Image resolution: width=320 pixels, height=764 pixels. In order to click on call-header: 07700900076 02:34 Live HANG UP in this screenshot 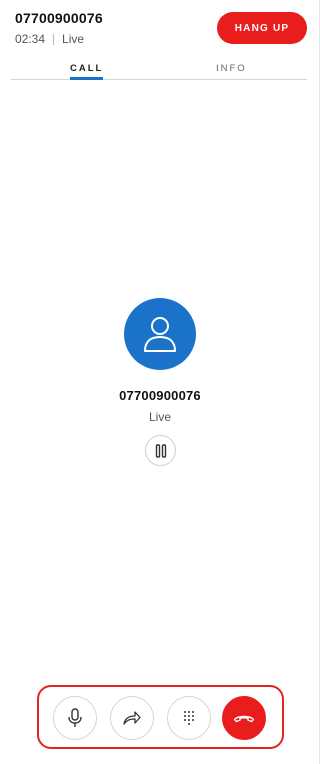, I will do `click(160, 30)`.